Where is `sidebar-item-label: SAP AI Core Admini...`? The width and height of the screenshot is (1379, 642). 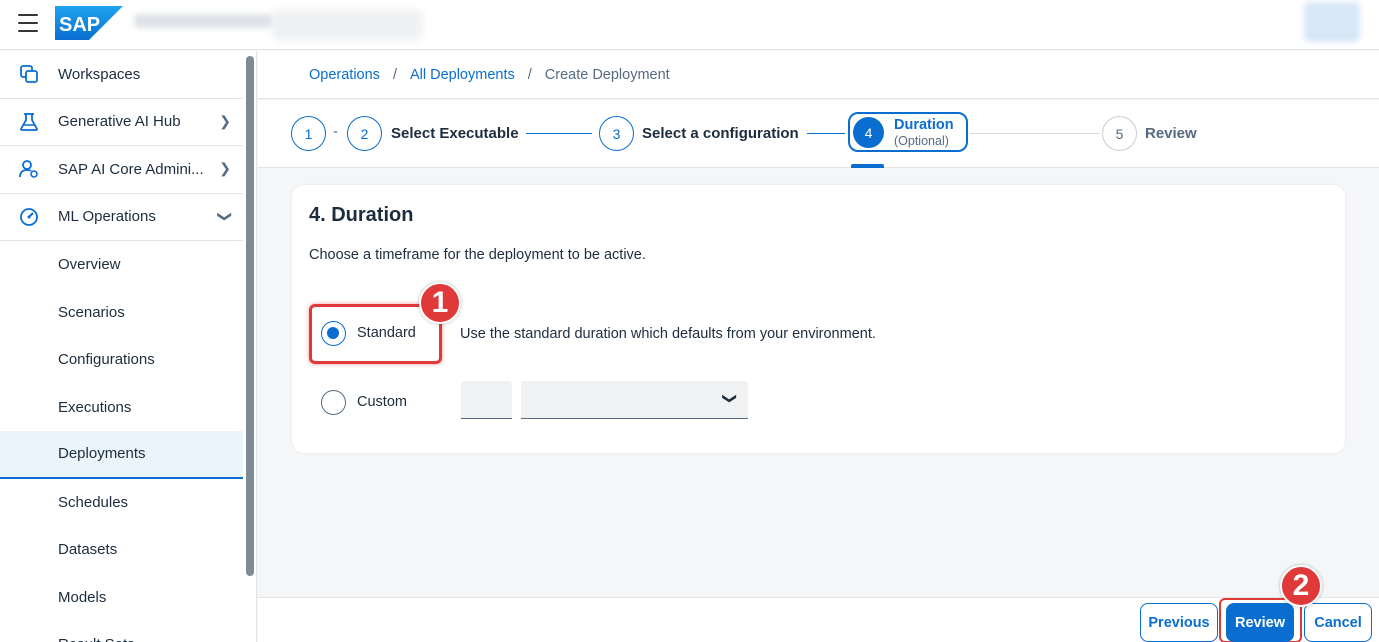
sidebar-item-label: SAP AI Core Admini... is located at coordinates (131, 169).